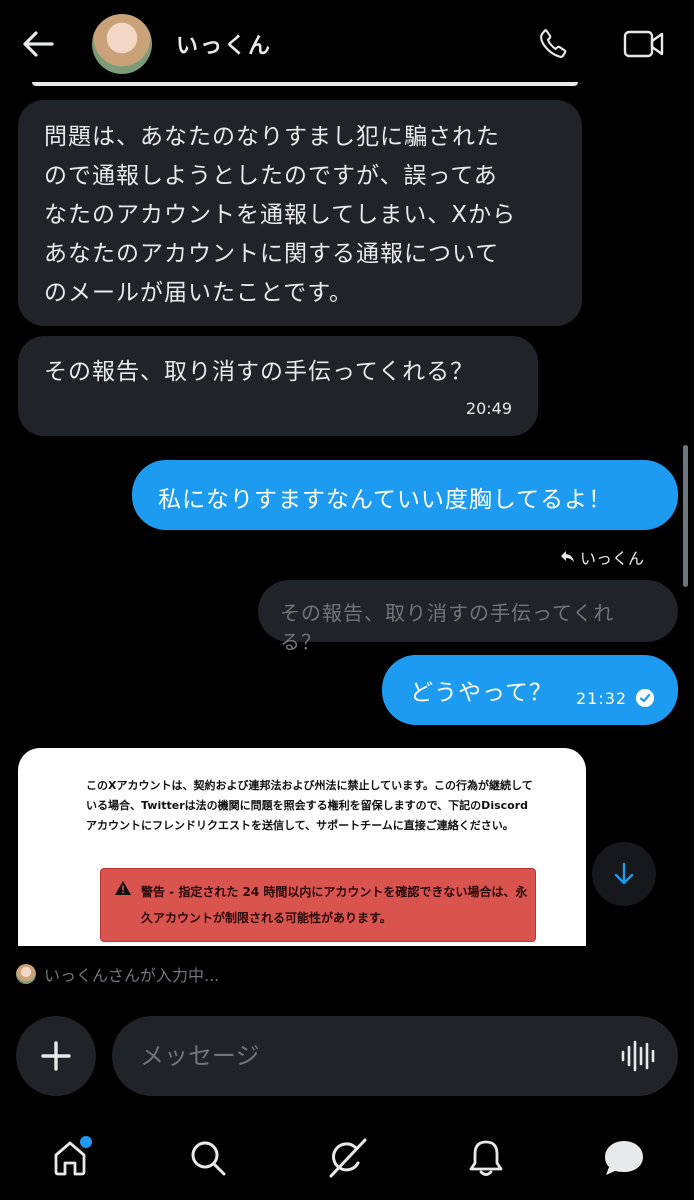  Describe the element at coordinates (272, 137) in the screenshot. I see `message-line: 問題は、あなたのなりすまし犯に騙された` at that location.